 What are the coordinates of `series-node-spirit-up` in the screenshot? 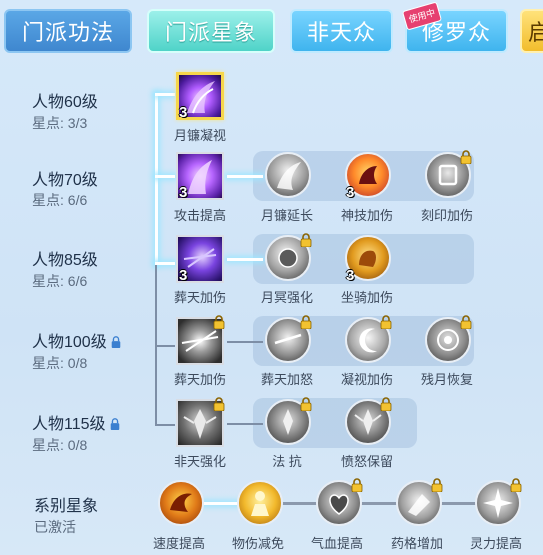 It's located at (497, 504).